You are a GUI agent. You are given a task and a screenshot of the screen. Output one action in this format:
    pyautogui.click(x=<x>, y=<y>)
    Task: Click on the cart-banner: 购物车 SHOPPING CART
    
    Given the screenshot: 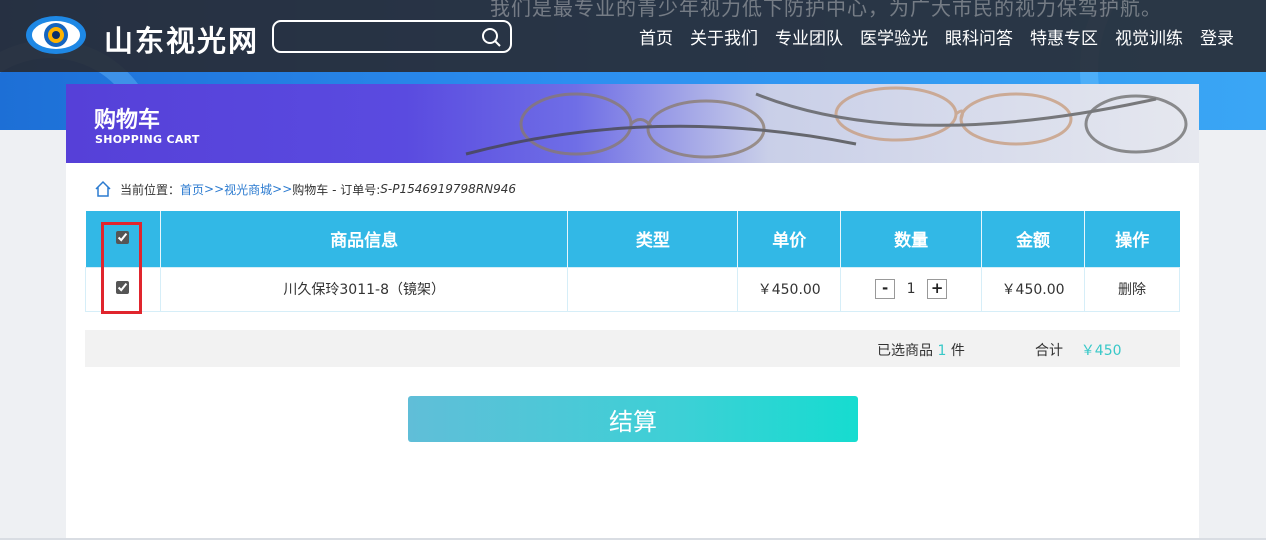 What is the action you would take?
    pyautogui.click(x=632, y=123)
    